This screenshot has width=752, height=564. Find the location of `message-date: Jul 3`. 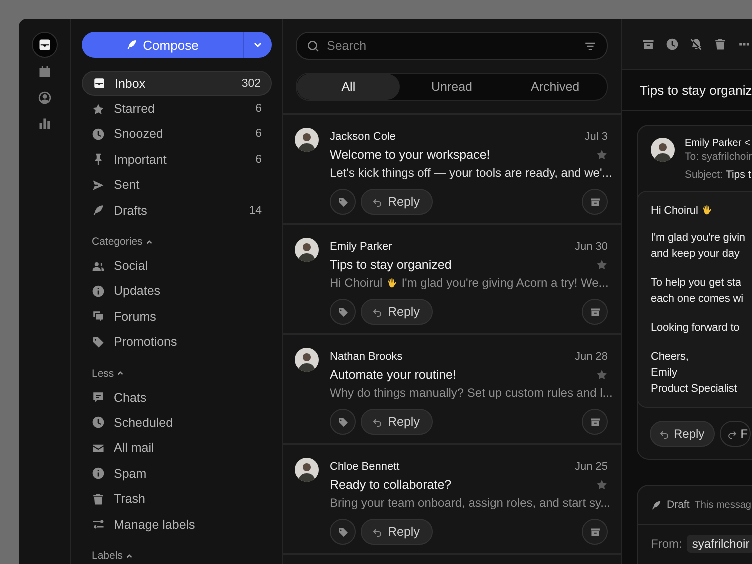

message-date: Jul 3 is located at coordinates (596, 137).